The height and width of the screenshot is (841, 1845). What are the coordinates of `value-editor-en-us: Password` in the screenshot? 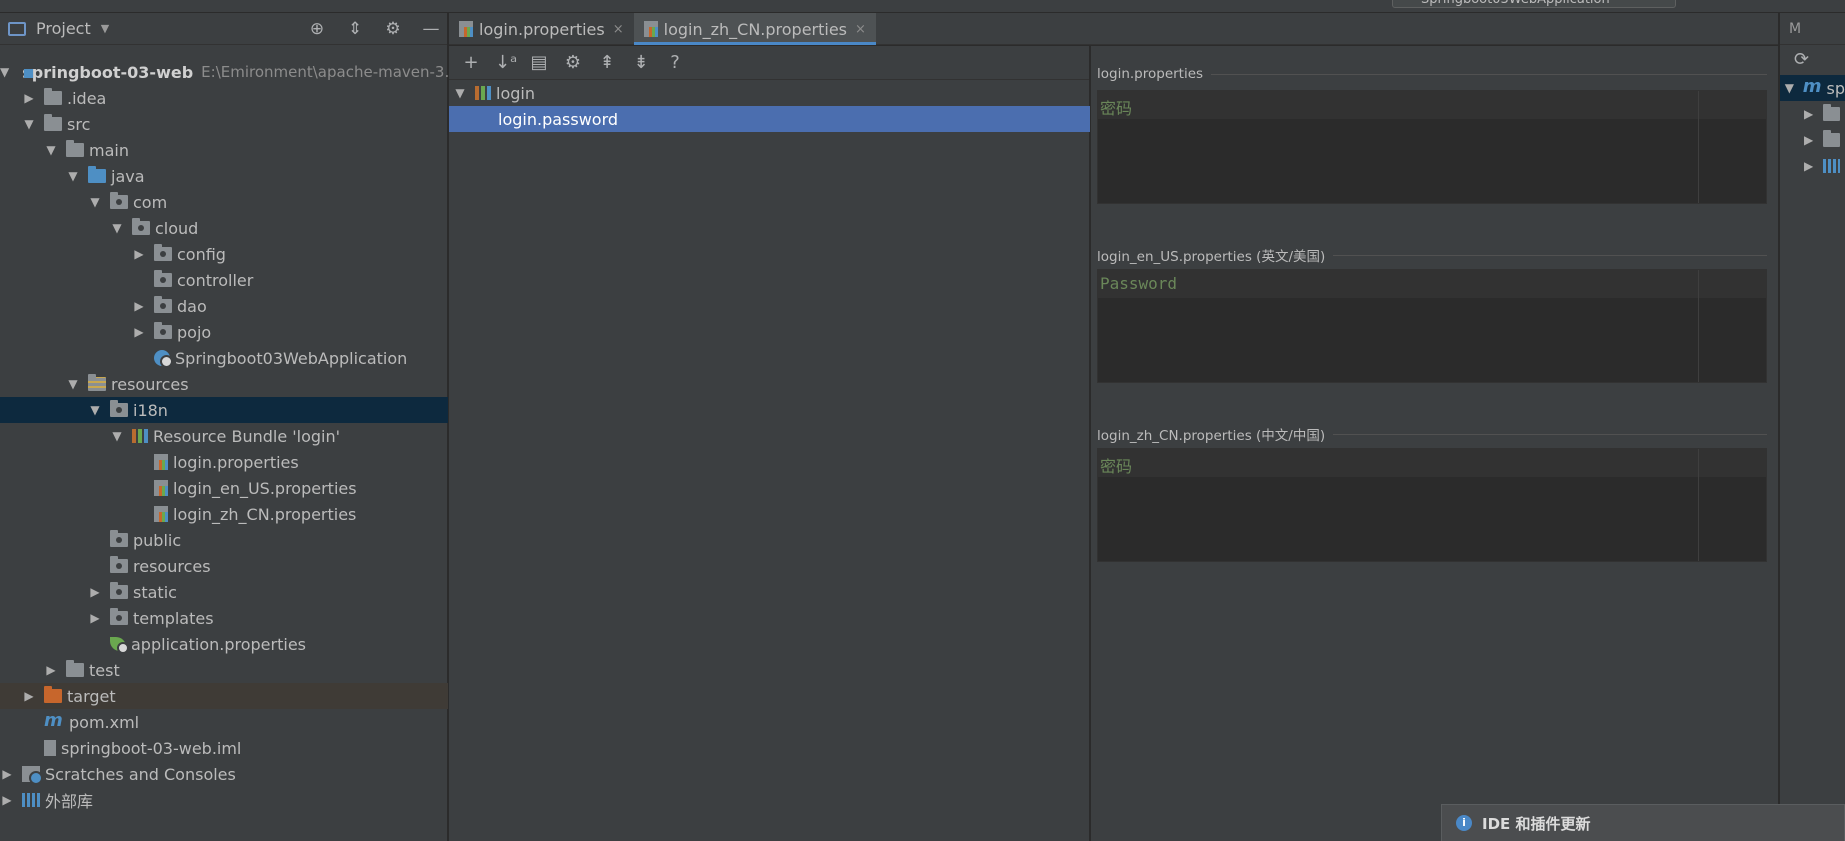 It's located at (1432, 326).